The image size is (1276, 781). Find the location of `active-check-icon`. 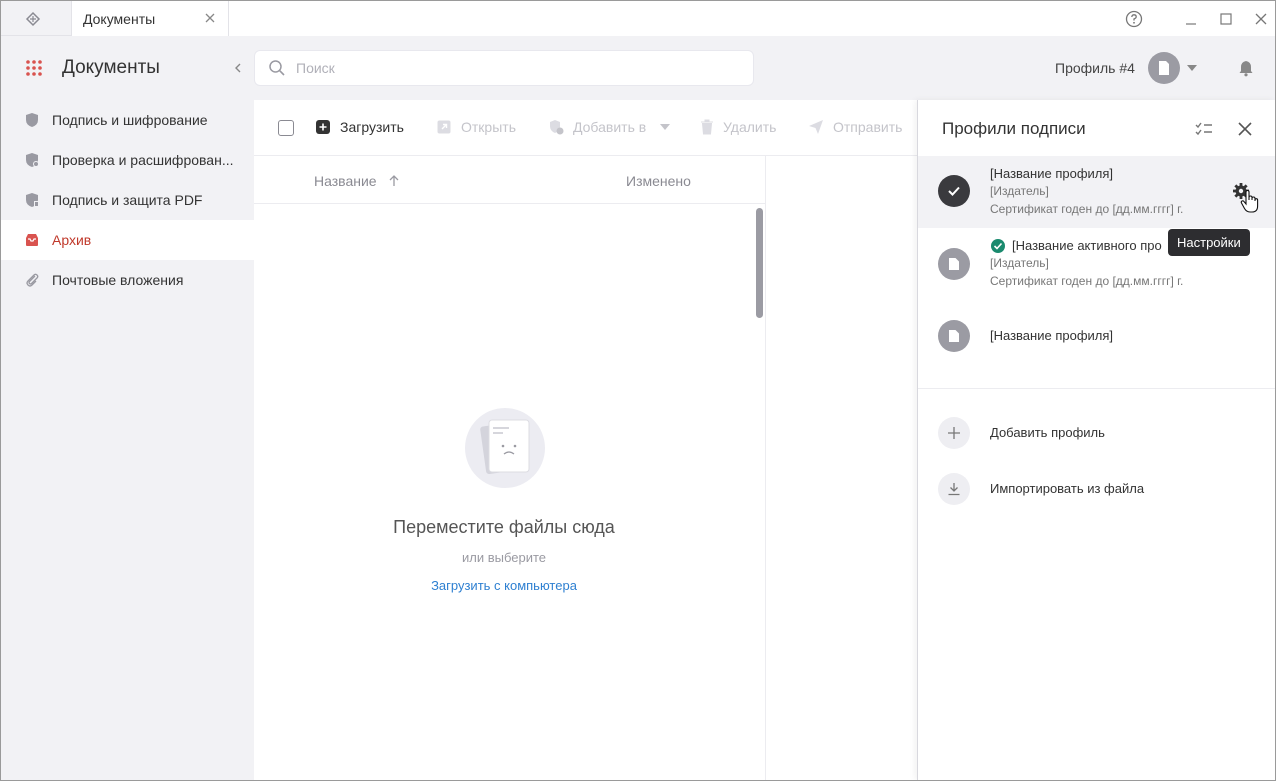

active-check-icon is located at coordinates (998, 246).